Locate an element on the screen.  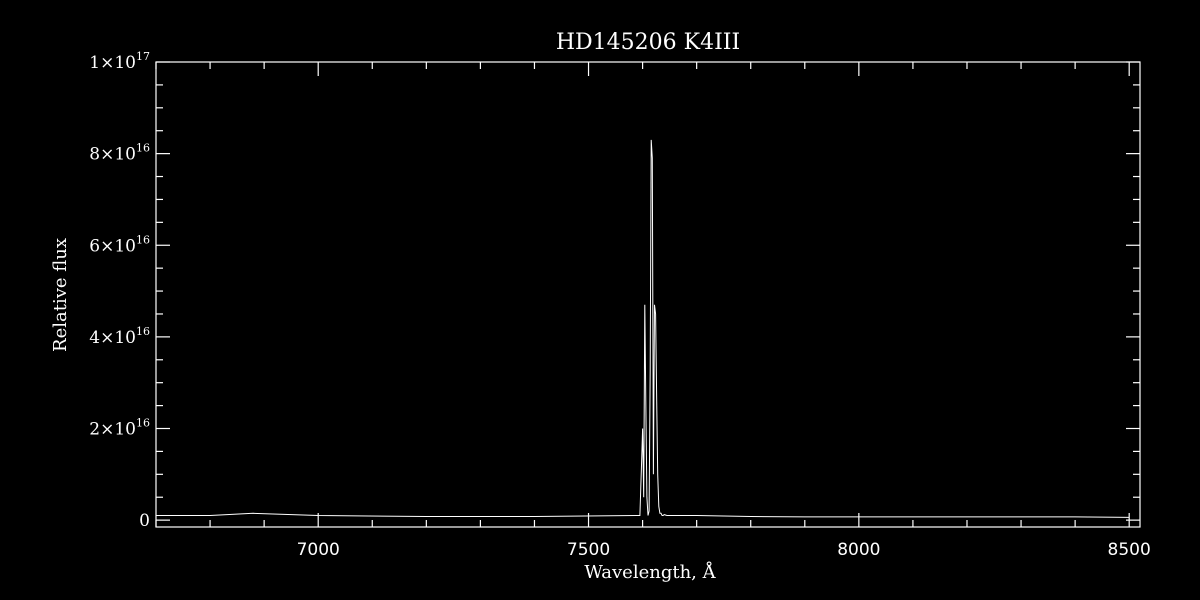
y-tick-label: 2×1016 is located at coordinates (119, 428).